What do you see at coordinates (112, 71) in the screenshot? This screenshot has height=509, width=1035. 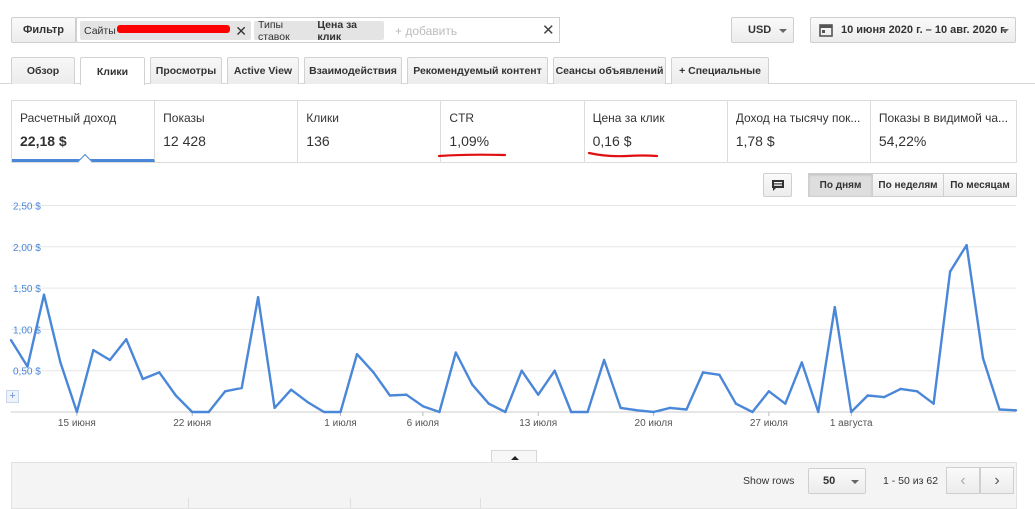 I see `tab-clicks: Клики` at bounding box center [112, 71].